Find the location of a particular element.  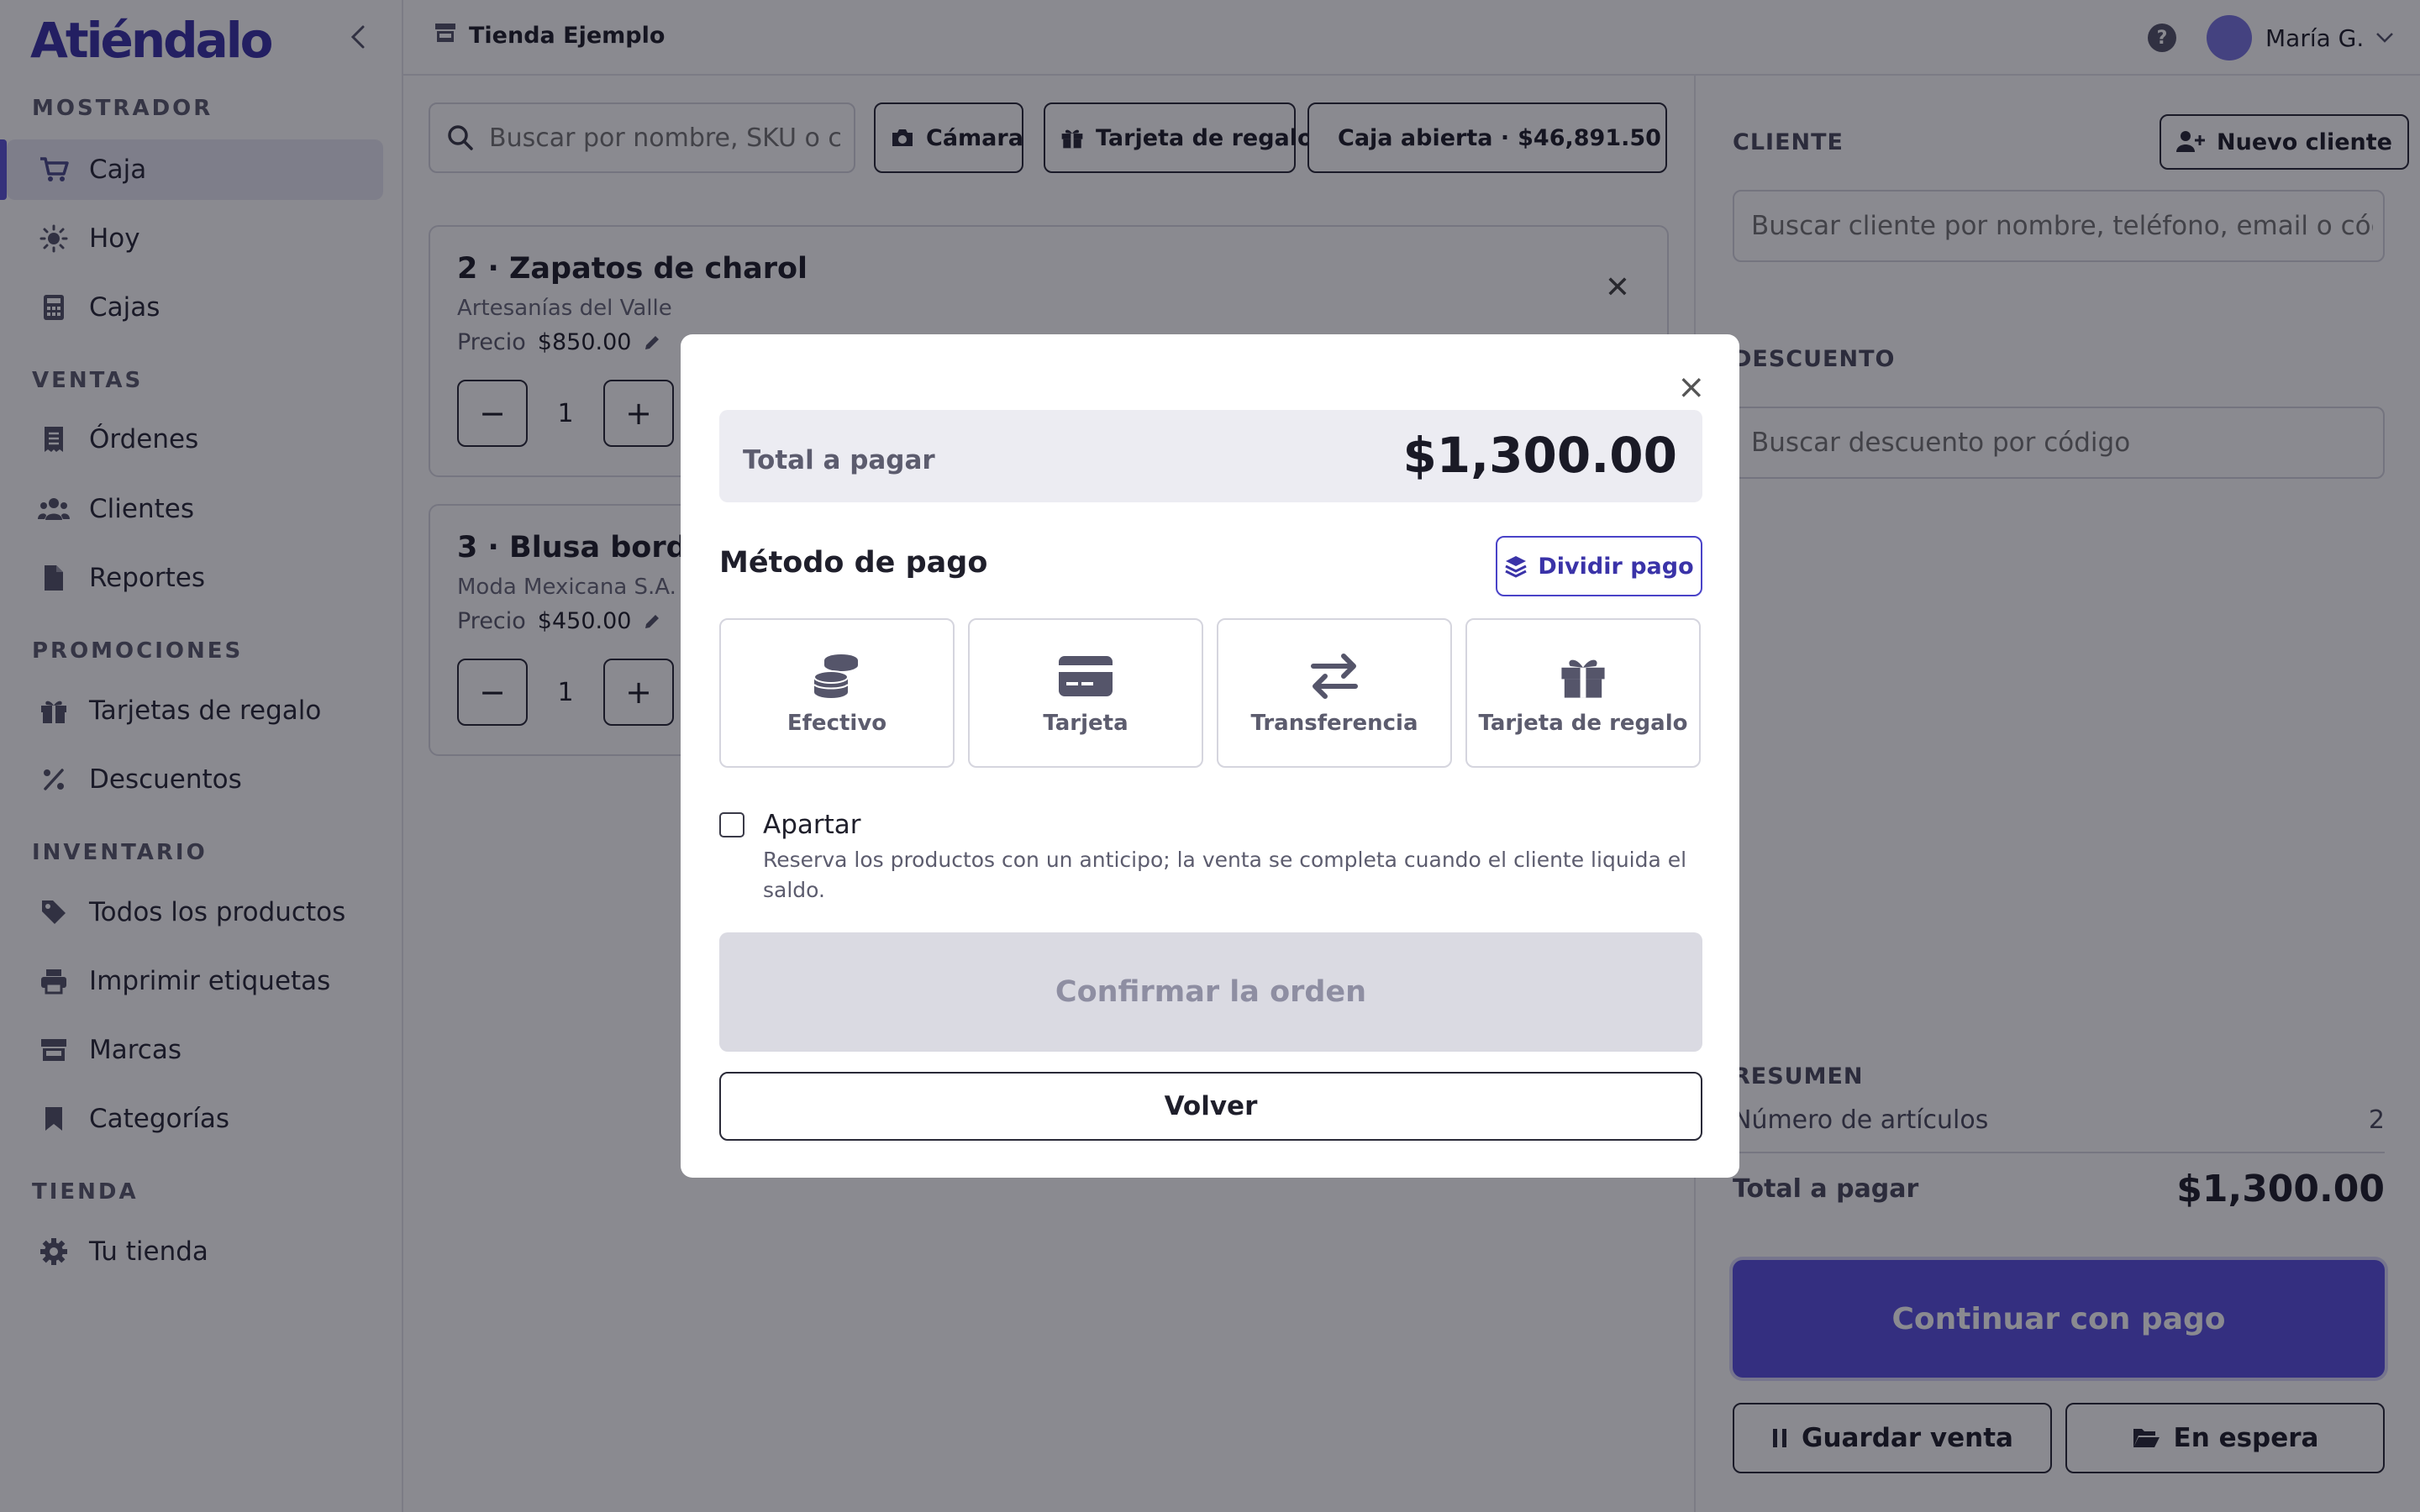

layers-icon is located at coordinates (1516, 566).